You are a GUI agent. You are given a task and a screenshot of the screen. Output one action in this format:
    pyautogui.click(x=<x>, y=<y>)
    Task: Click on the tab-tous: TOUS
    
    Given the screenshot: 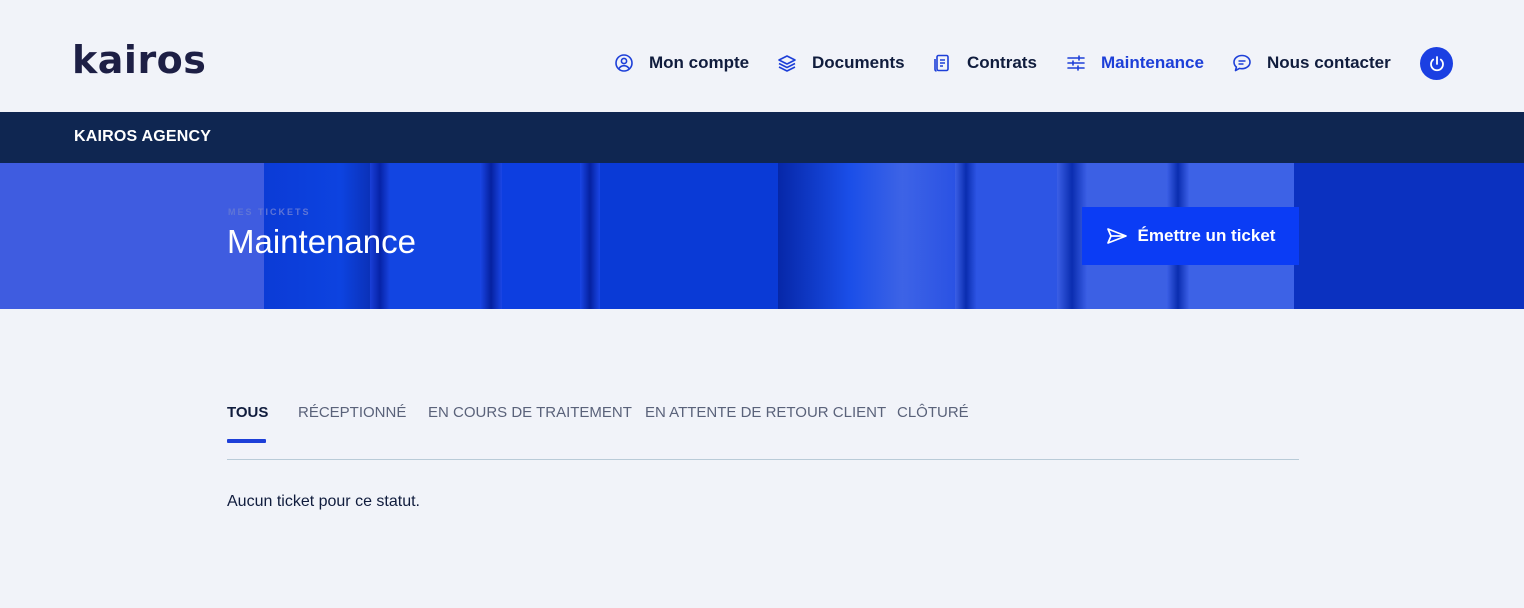 What is the action you would take?
    pyautogui.click(x=247, y=424)
    